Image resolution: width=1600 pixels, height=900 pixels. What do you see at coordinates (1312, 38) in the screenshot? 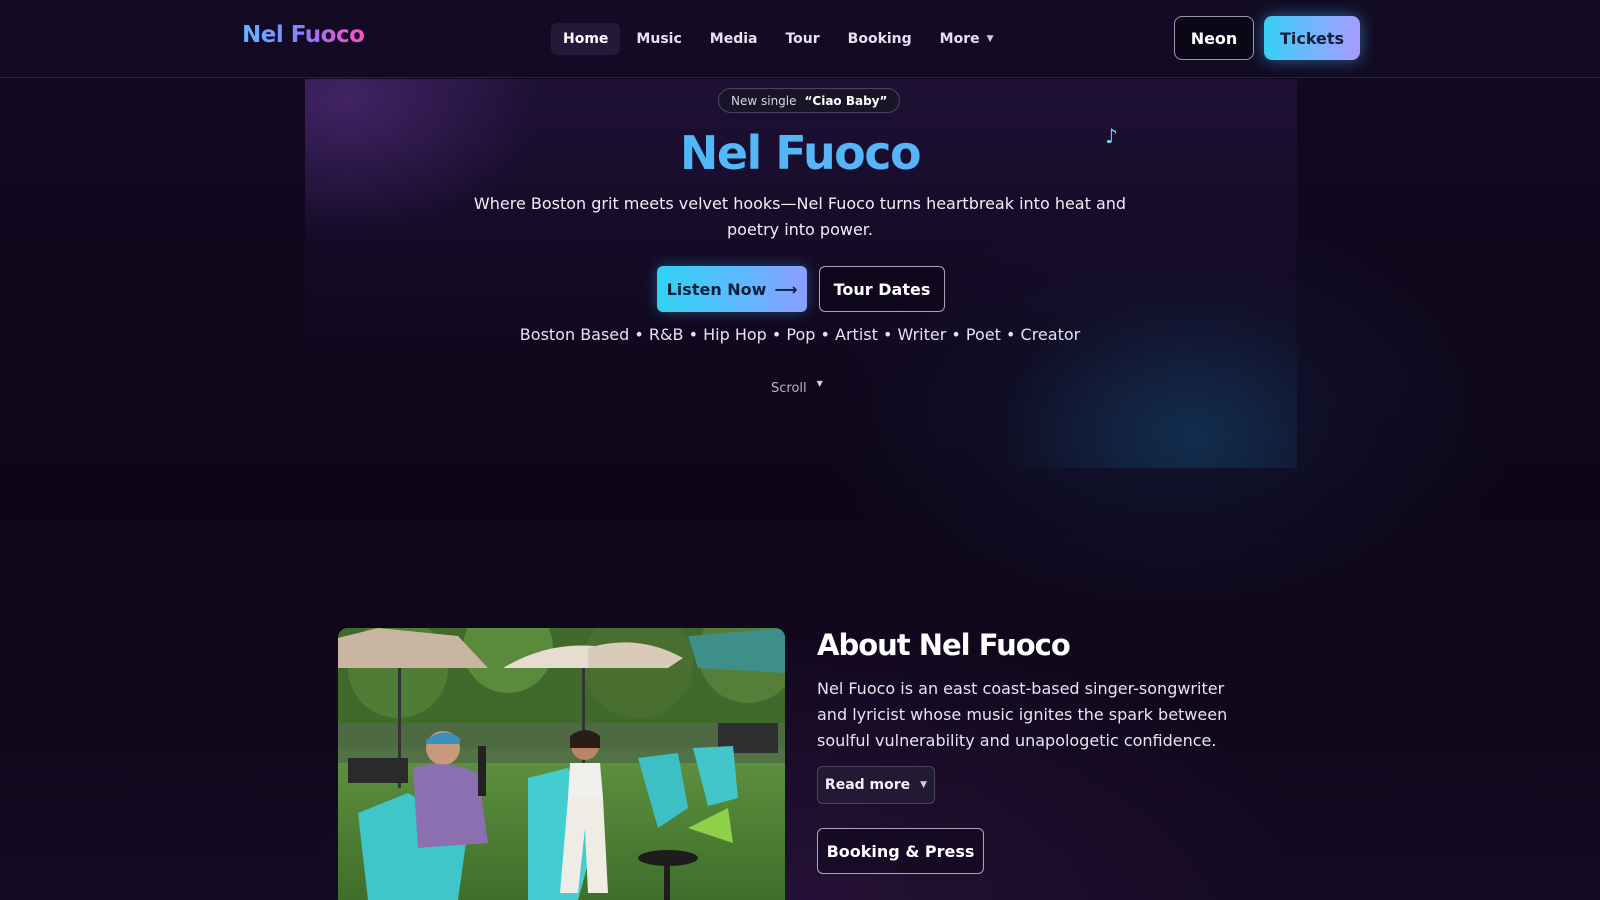
I see `tickets-button: Tickets` at bounding box center [1312, 38].